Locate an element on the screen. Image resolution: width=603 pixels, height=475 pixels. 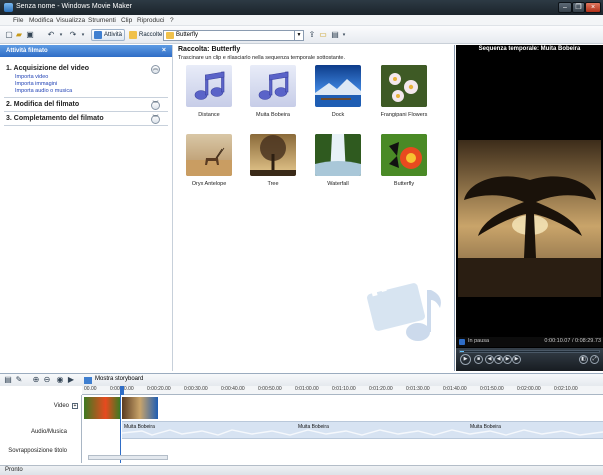
preview-video-frame is located at coordinates (529, 218).